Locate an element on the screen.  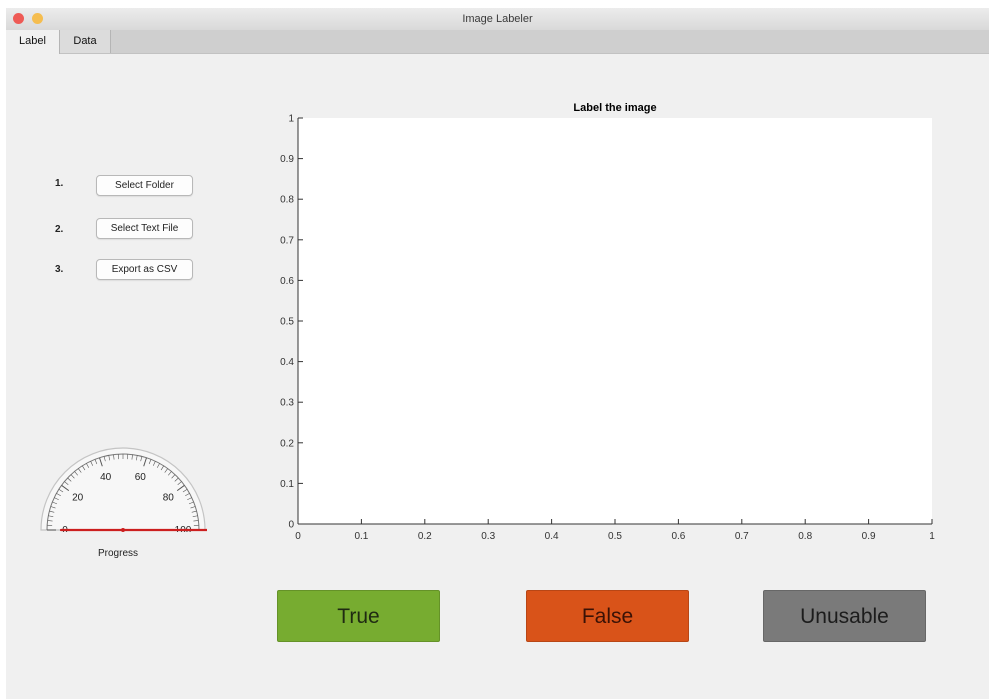
step-number-1: 1. is located at coordinates (59, 183).